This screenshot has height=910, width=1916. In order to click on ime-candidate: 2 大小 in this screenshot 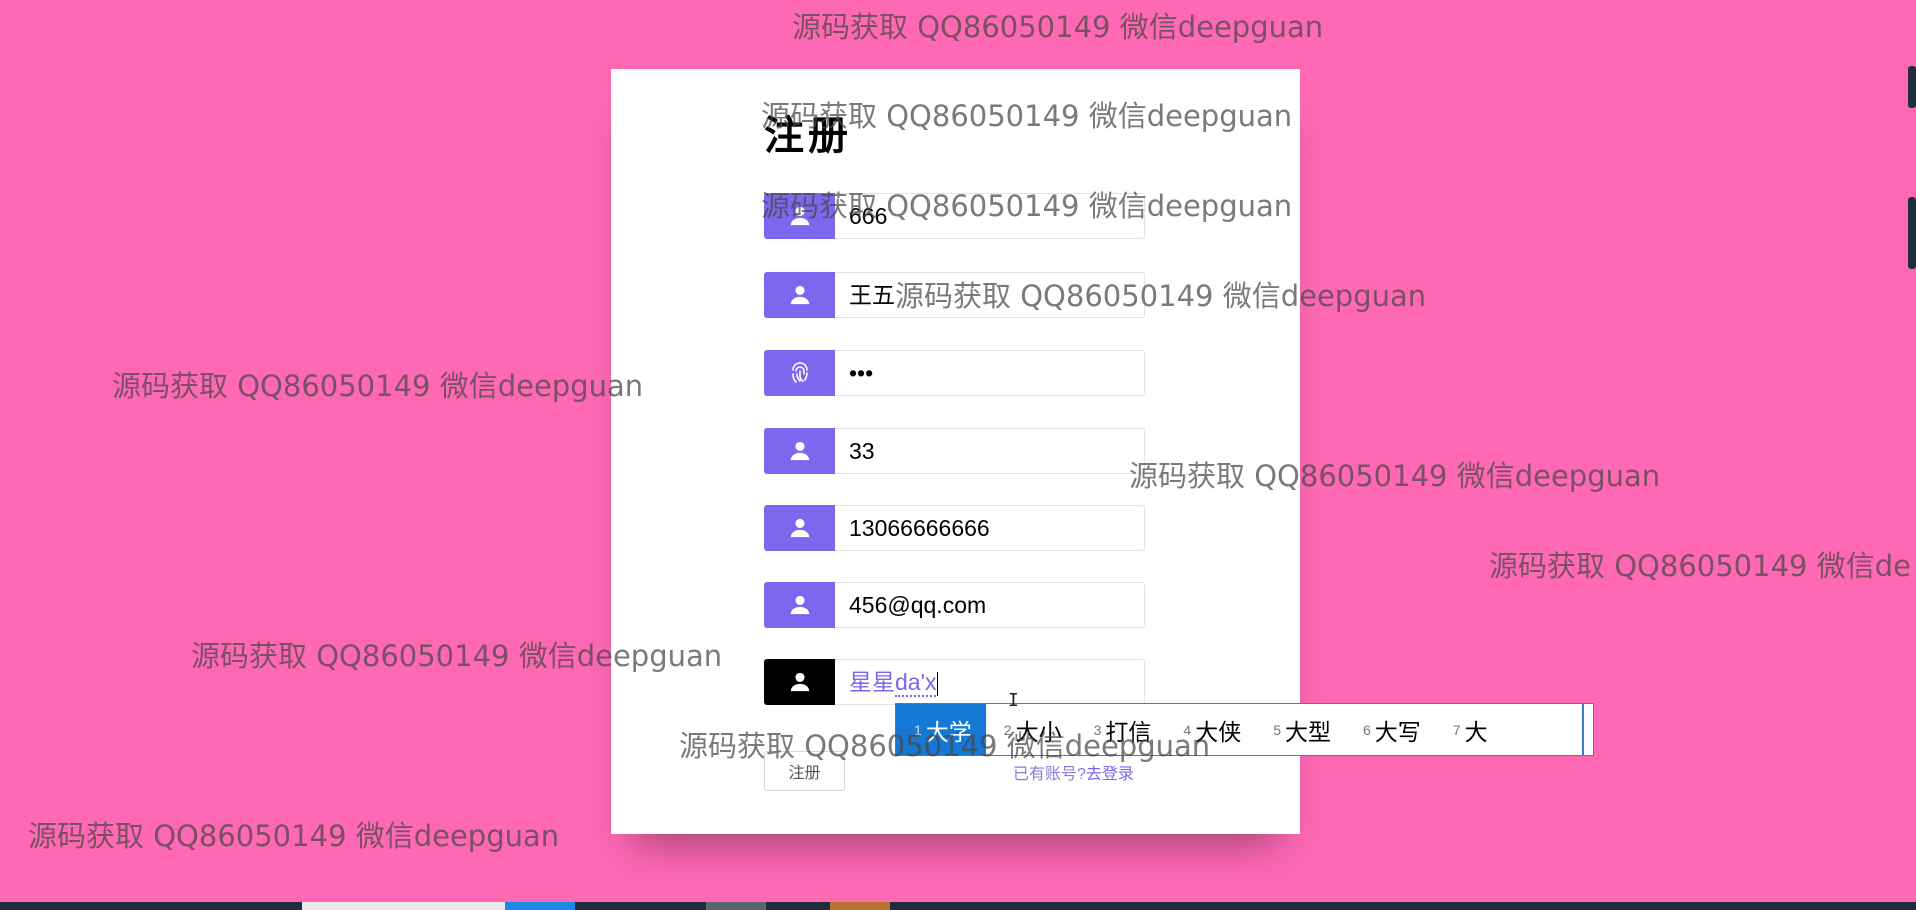, I will do `click(1031, 729)`.